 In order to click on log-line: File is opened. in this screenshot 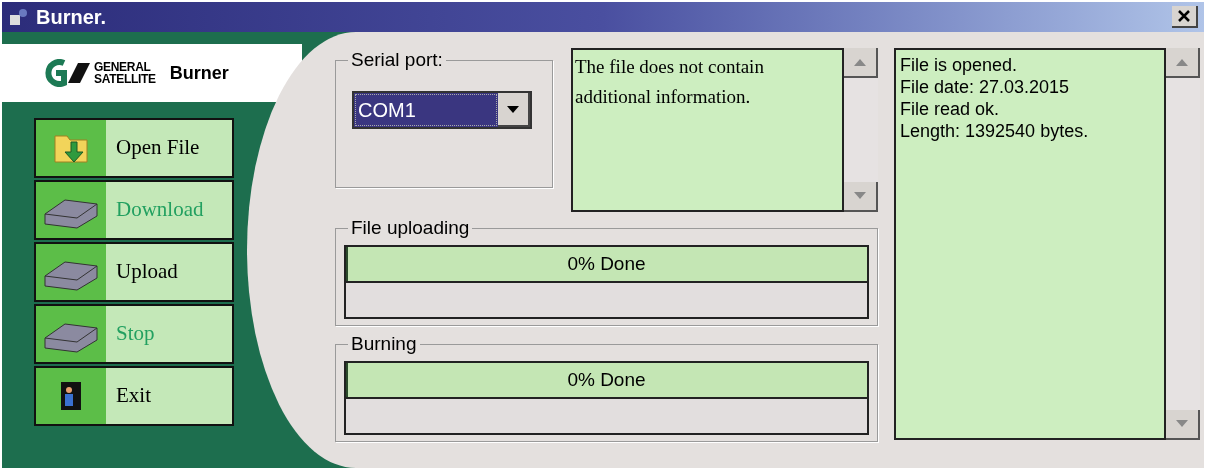, I will do `click(959, 65)`.